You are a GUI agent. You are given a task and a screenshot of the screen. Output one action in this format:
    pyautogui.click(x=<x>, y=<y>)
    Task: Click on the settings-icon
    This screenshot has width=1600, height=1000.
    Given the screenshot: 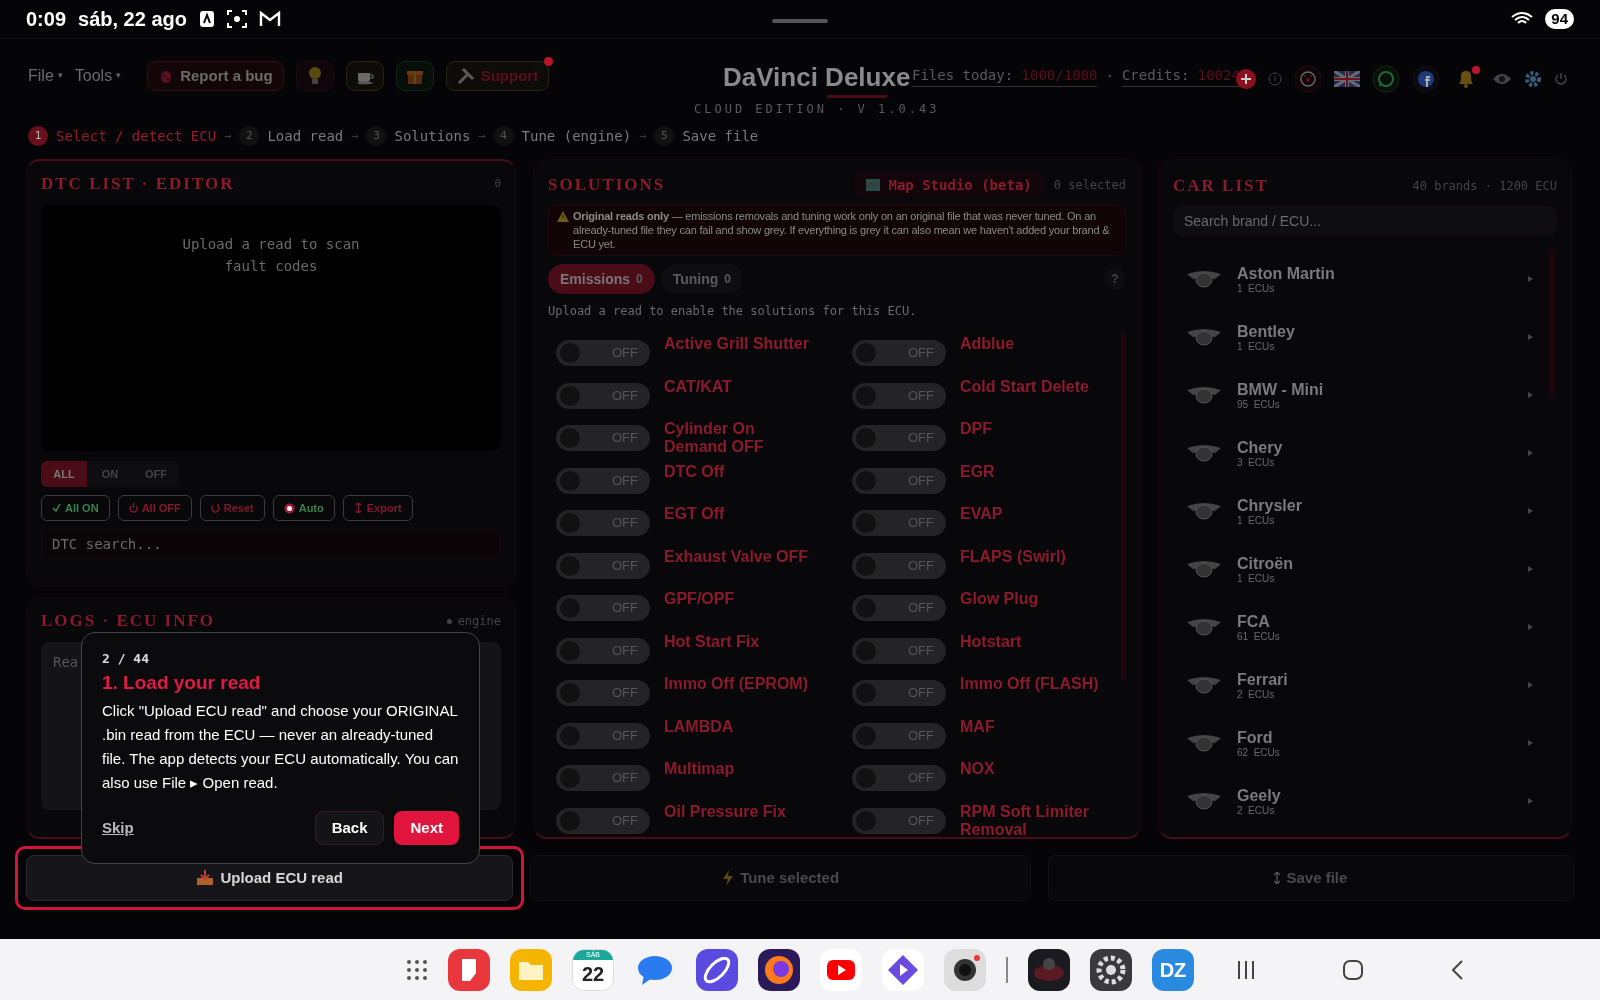 What is the action you would take?
    pyautogui.click(x=1533, y=79)
    